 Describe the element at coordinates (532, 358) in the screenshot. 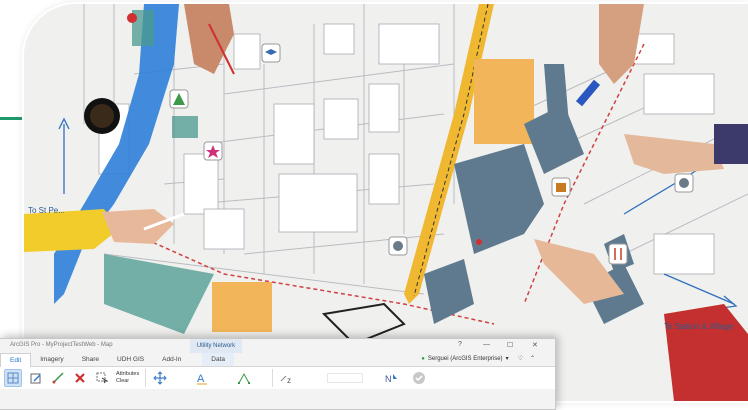

I see `collapse-ribbon-icon: ⌃` at that location.